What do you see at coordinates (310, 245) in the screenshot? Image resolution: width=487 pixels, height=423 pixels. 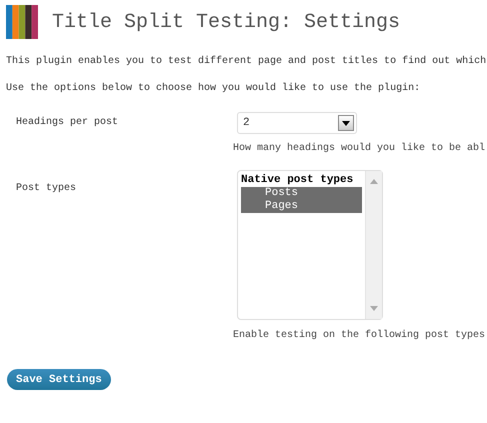 I see `post-types-listbox: Native post types Posts Pages` at bounding box center [310, 245].